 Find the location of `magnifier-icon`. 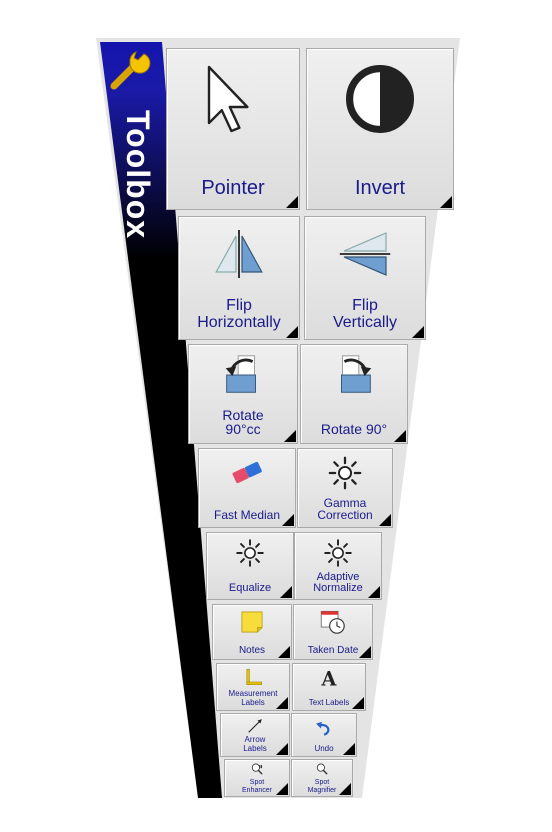

magnifier-icon is located at coordinates (322, 769).